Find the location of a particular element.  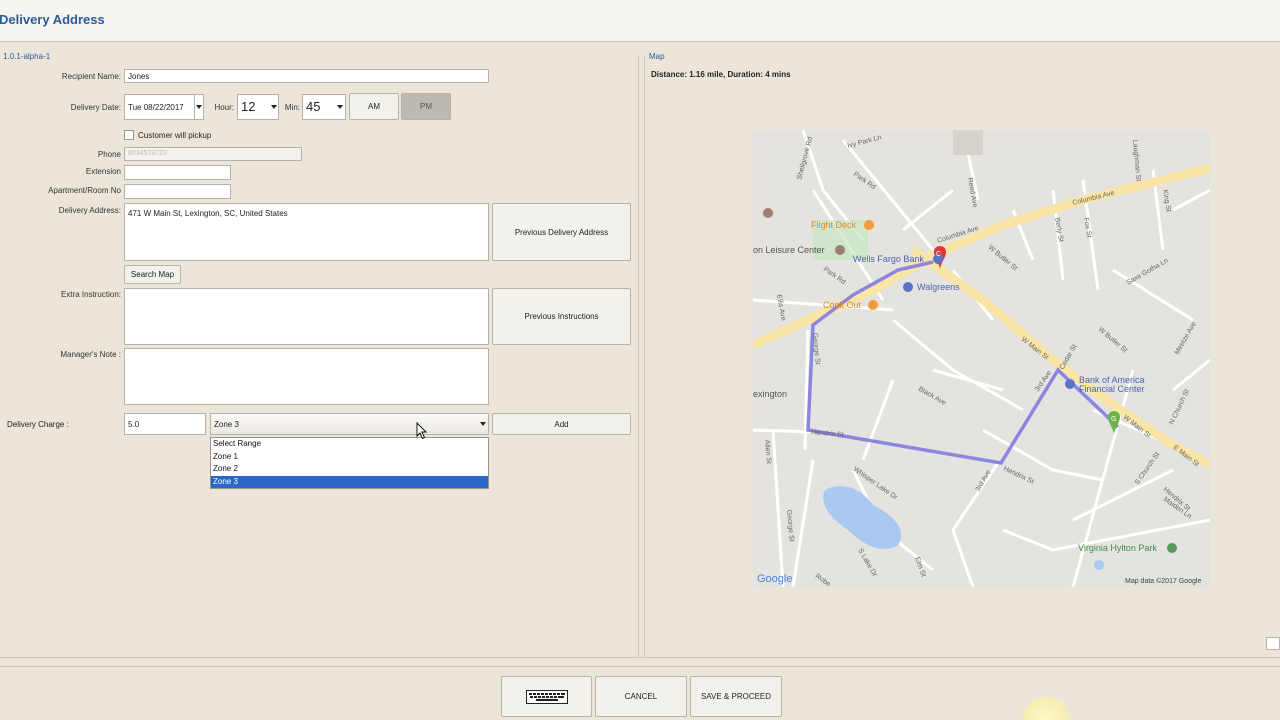

zone-option-zone-3: Zone 3 is located at coordinates (349, 481).